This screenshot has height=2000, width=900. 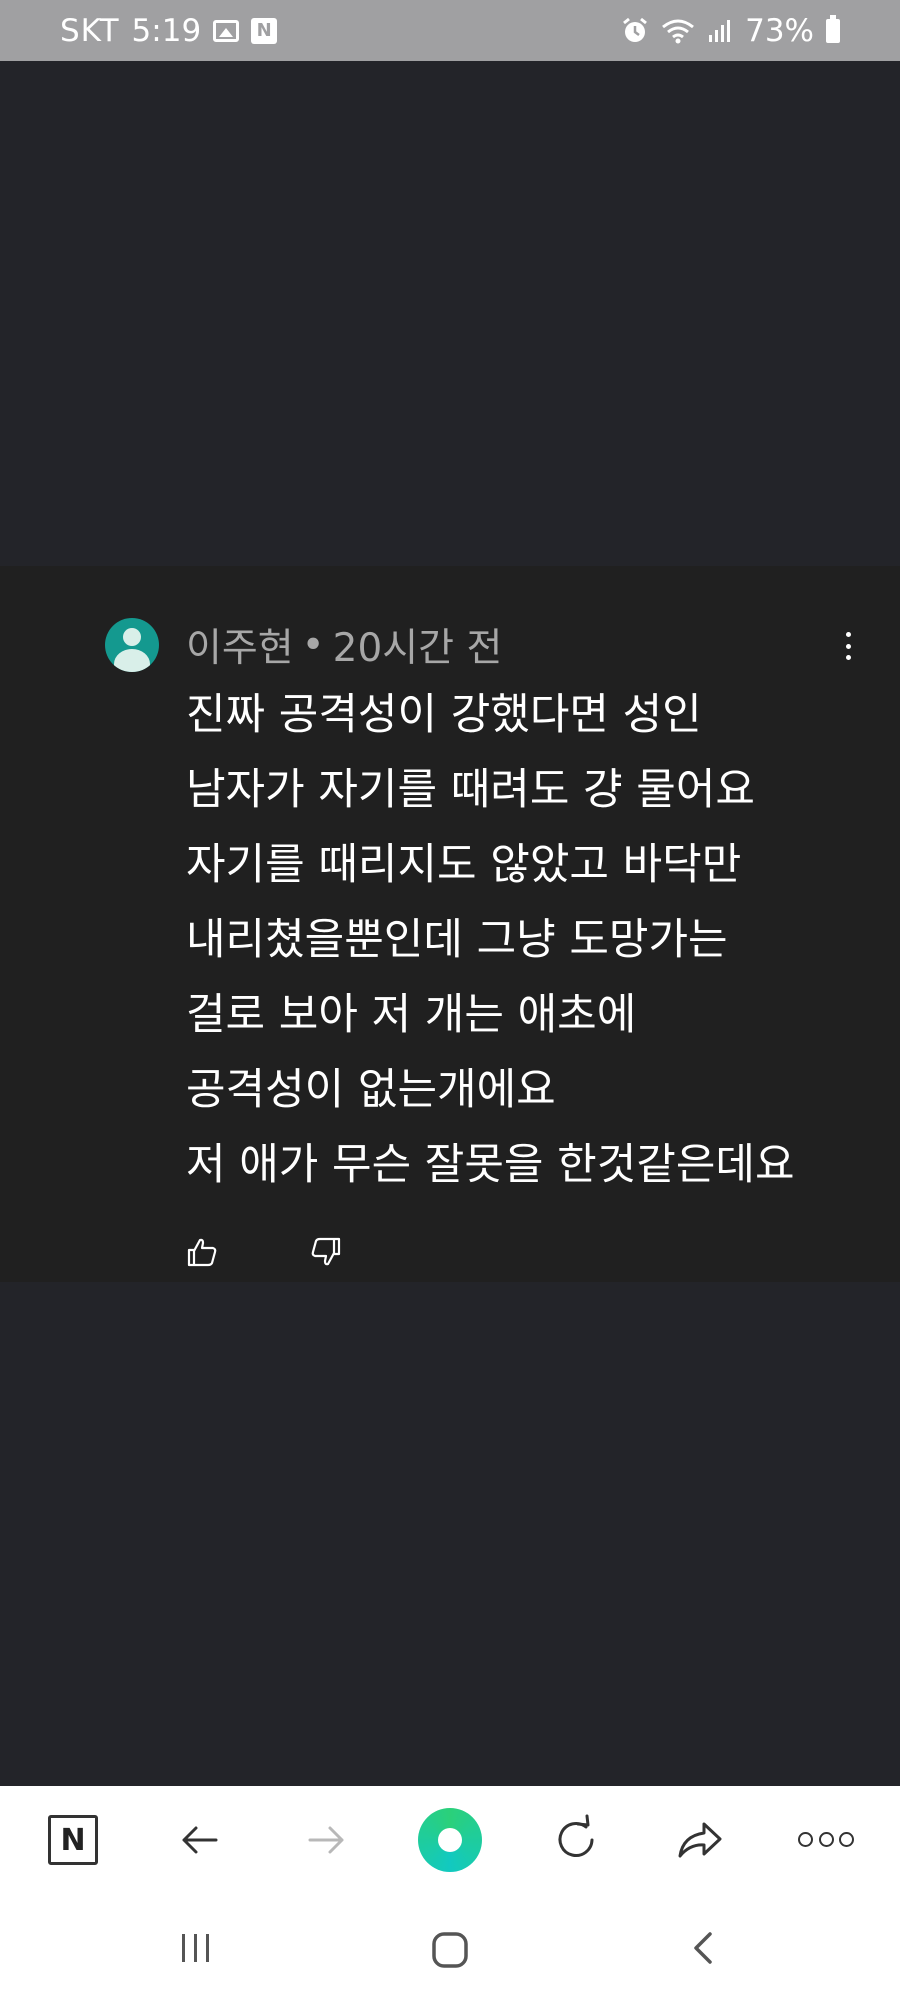 What do you see at coordinates (450, 1840) in the screenshot?
I see `green-dot-button` at bounding box center [450, 1840].